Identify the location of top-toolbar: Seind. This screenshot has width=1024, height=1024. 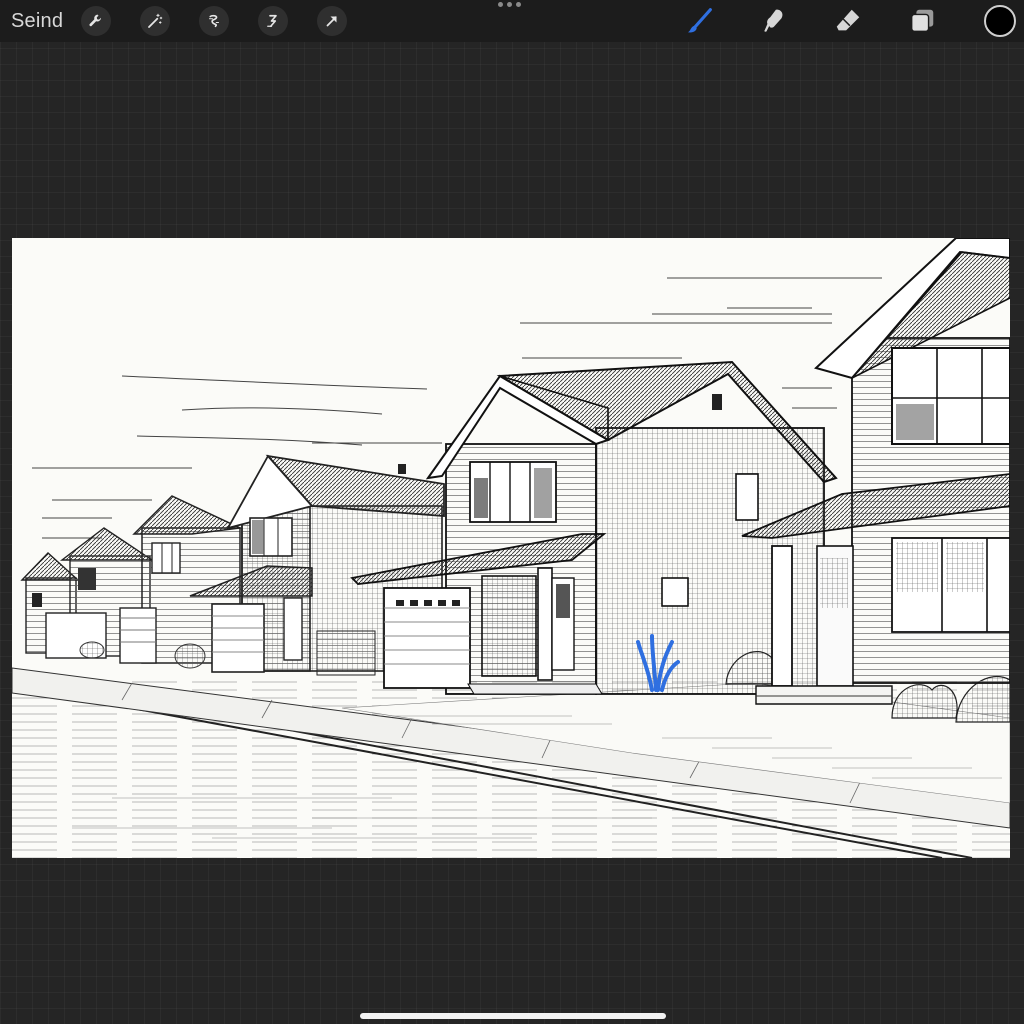
(512, 21).